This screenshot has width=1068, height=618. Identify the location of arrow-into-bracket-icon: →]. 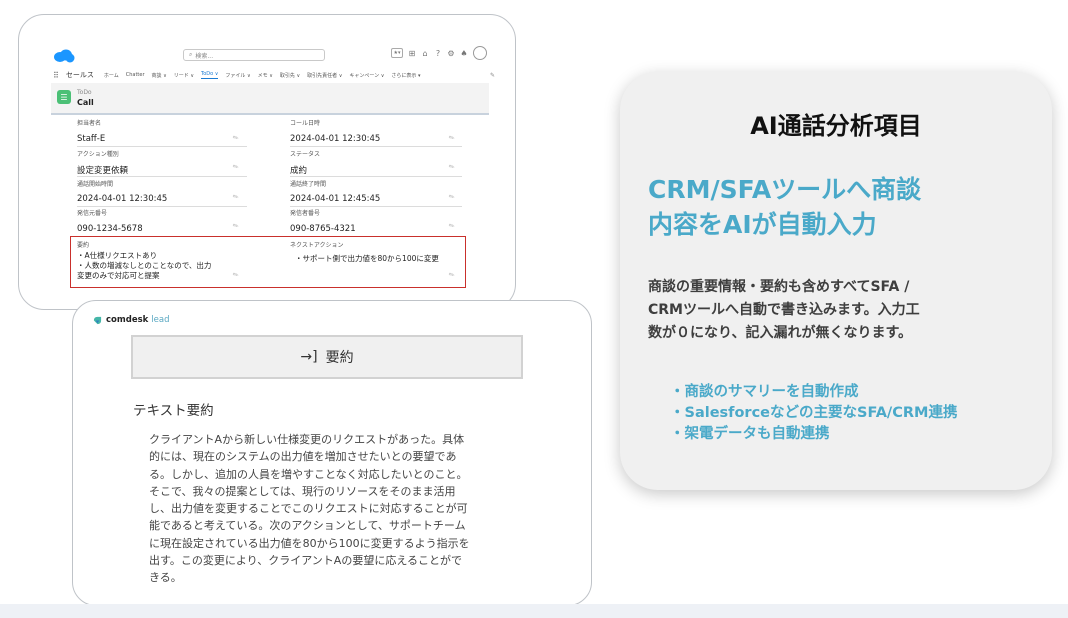
(309, 357).